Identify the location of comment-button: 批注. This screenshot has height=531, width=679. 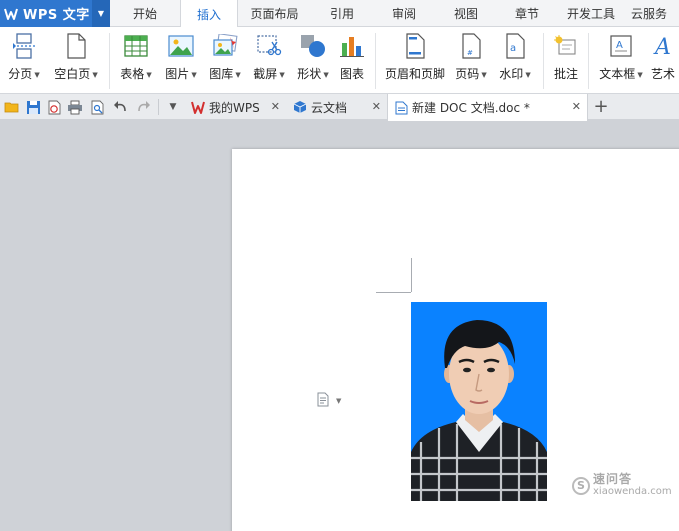
(566, 60).